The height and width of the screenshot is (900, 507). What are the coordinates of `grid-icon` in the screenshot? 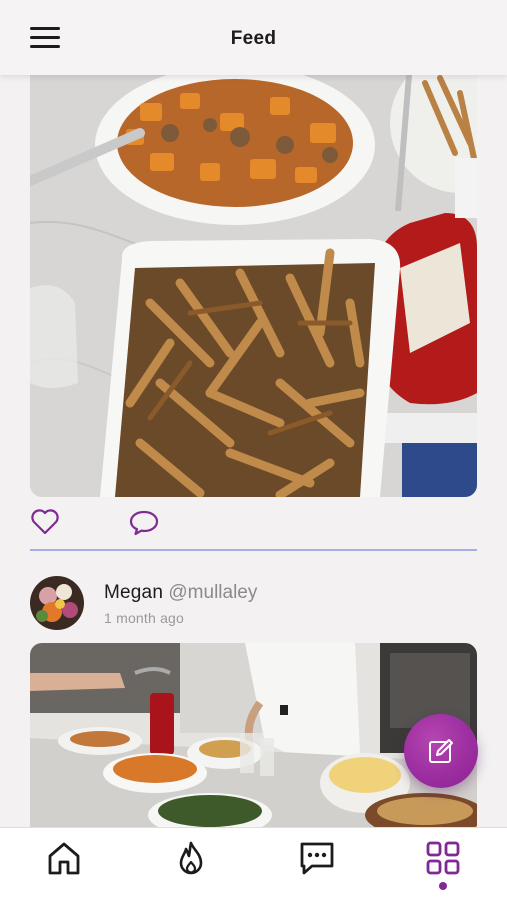 It's located at (443, 860).